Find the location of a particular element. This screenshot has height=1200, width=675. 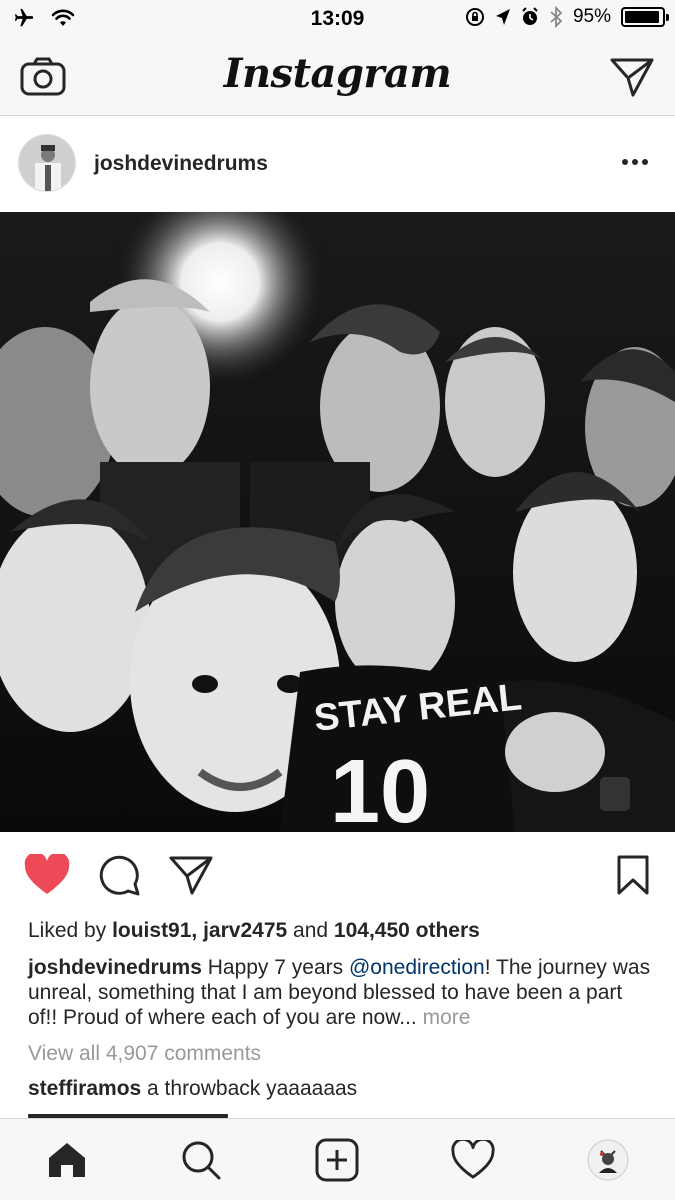

user-avatar is located at coordinates (47, 163).